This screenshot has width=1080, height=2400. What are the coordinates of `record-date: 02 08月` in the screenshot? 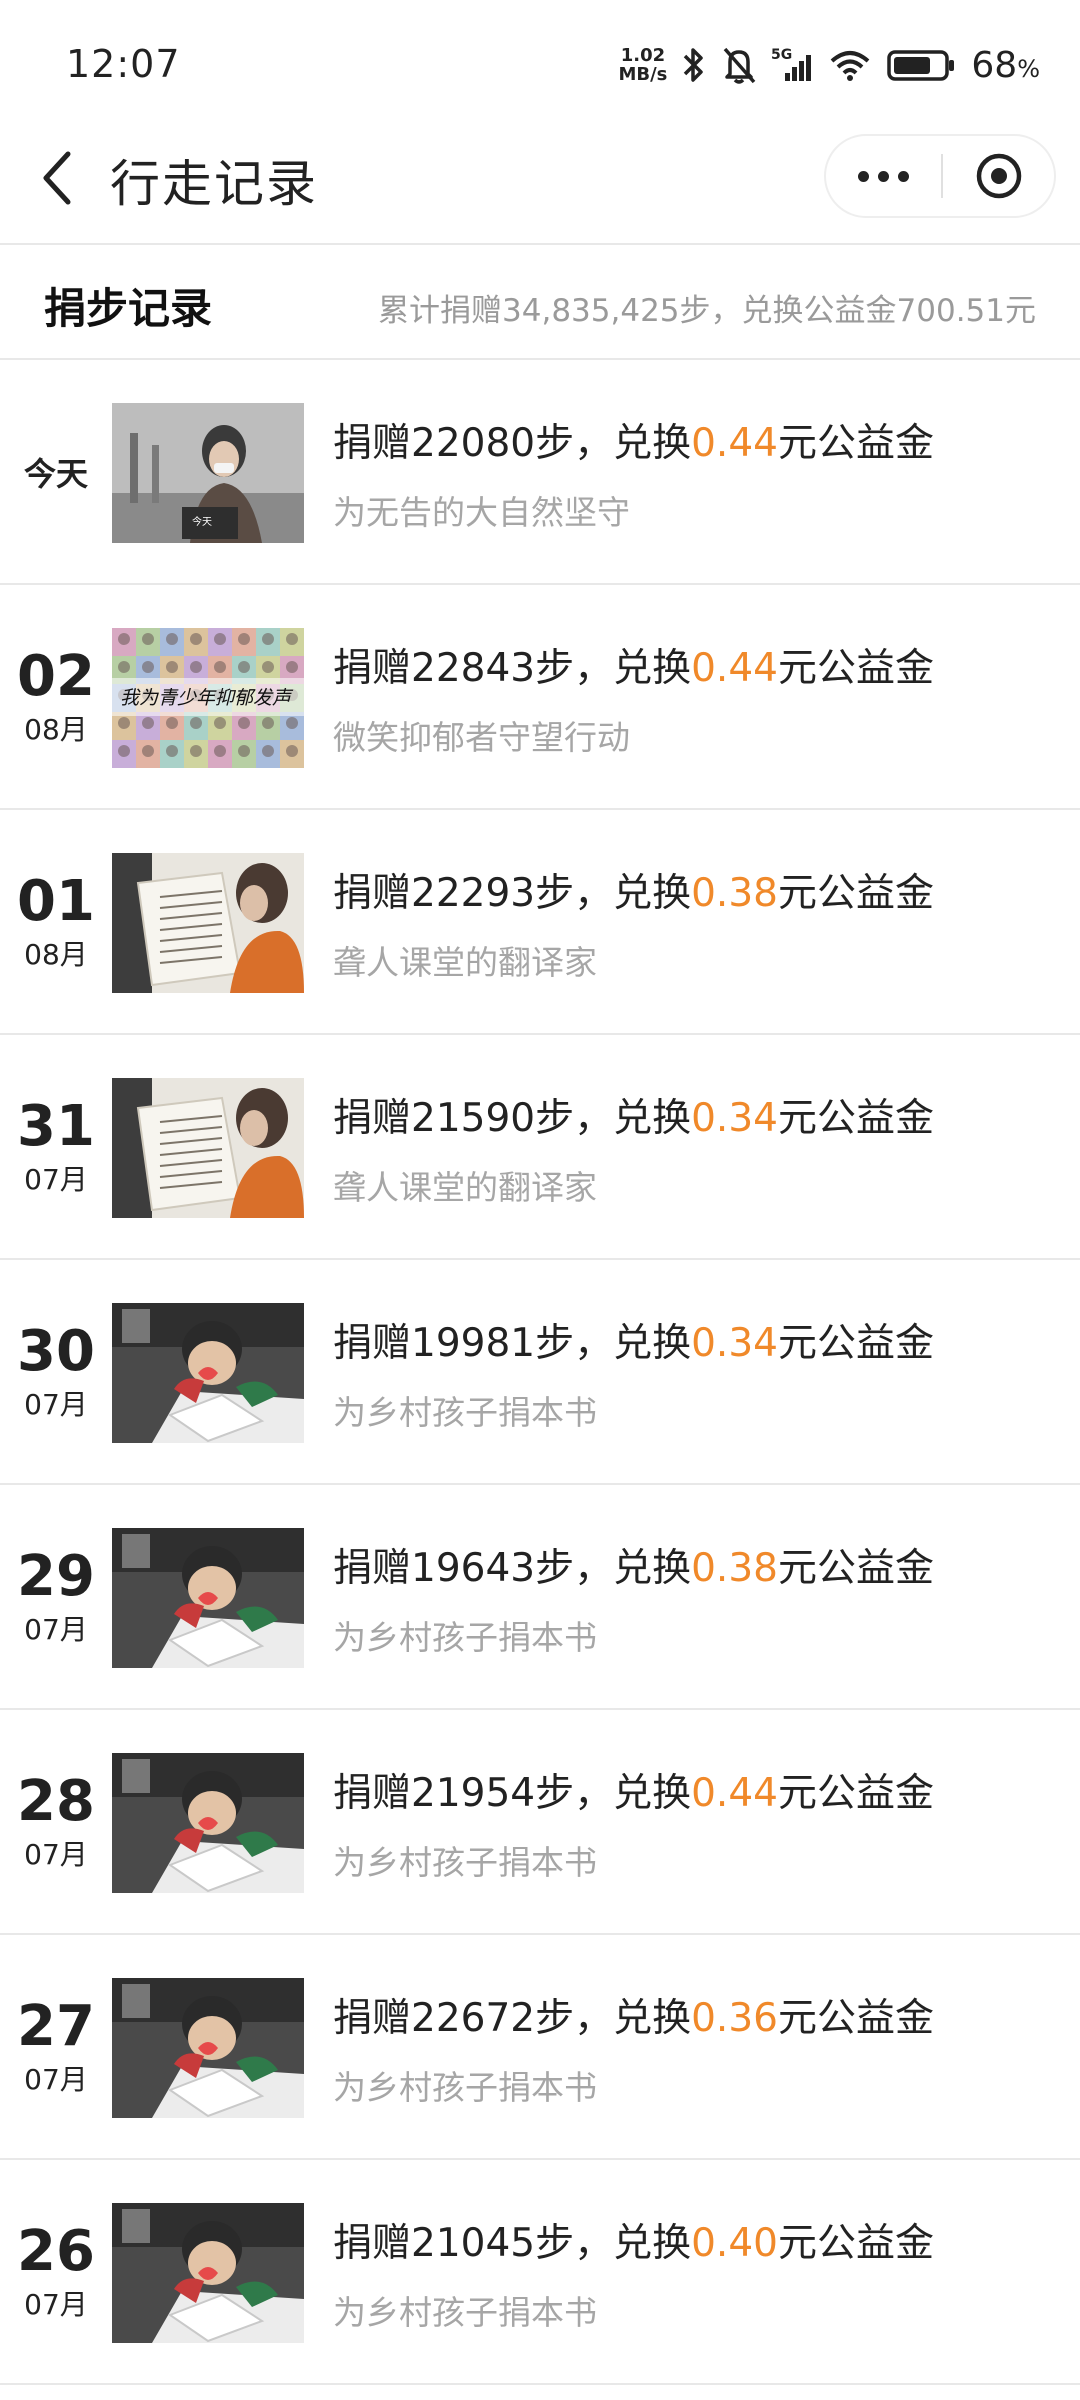 It's located at (56, 696).